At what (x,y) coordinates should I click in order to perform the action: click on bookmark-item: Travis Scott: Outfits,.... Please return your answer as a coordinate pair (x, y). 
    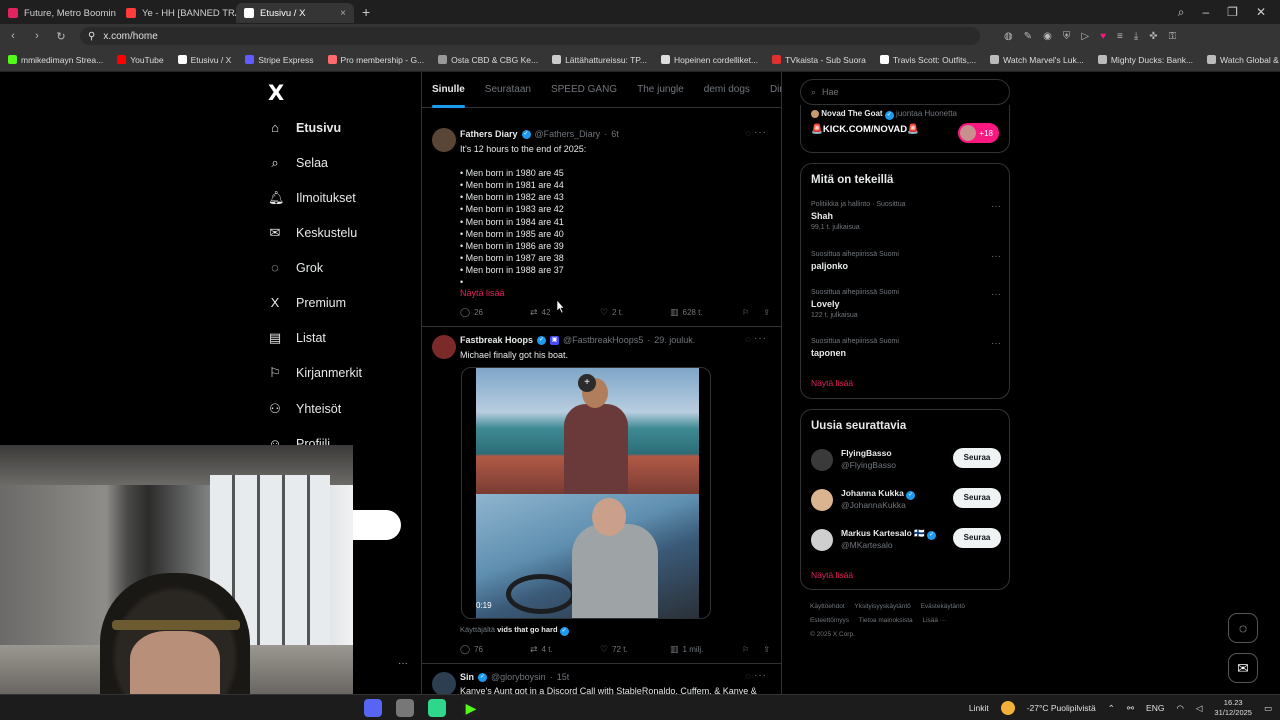
    Looking at the image, I should click on (927, 60).